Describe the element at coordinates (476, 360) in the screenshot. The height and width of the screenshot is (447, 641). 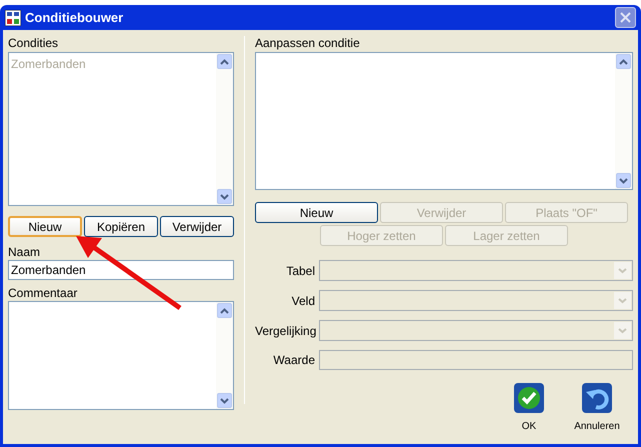
I see `text-field` at that location.